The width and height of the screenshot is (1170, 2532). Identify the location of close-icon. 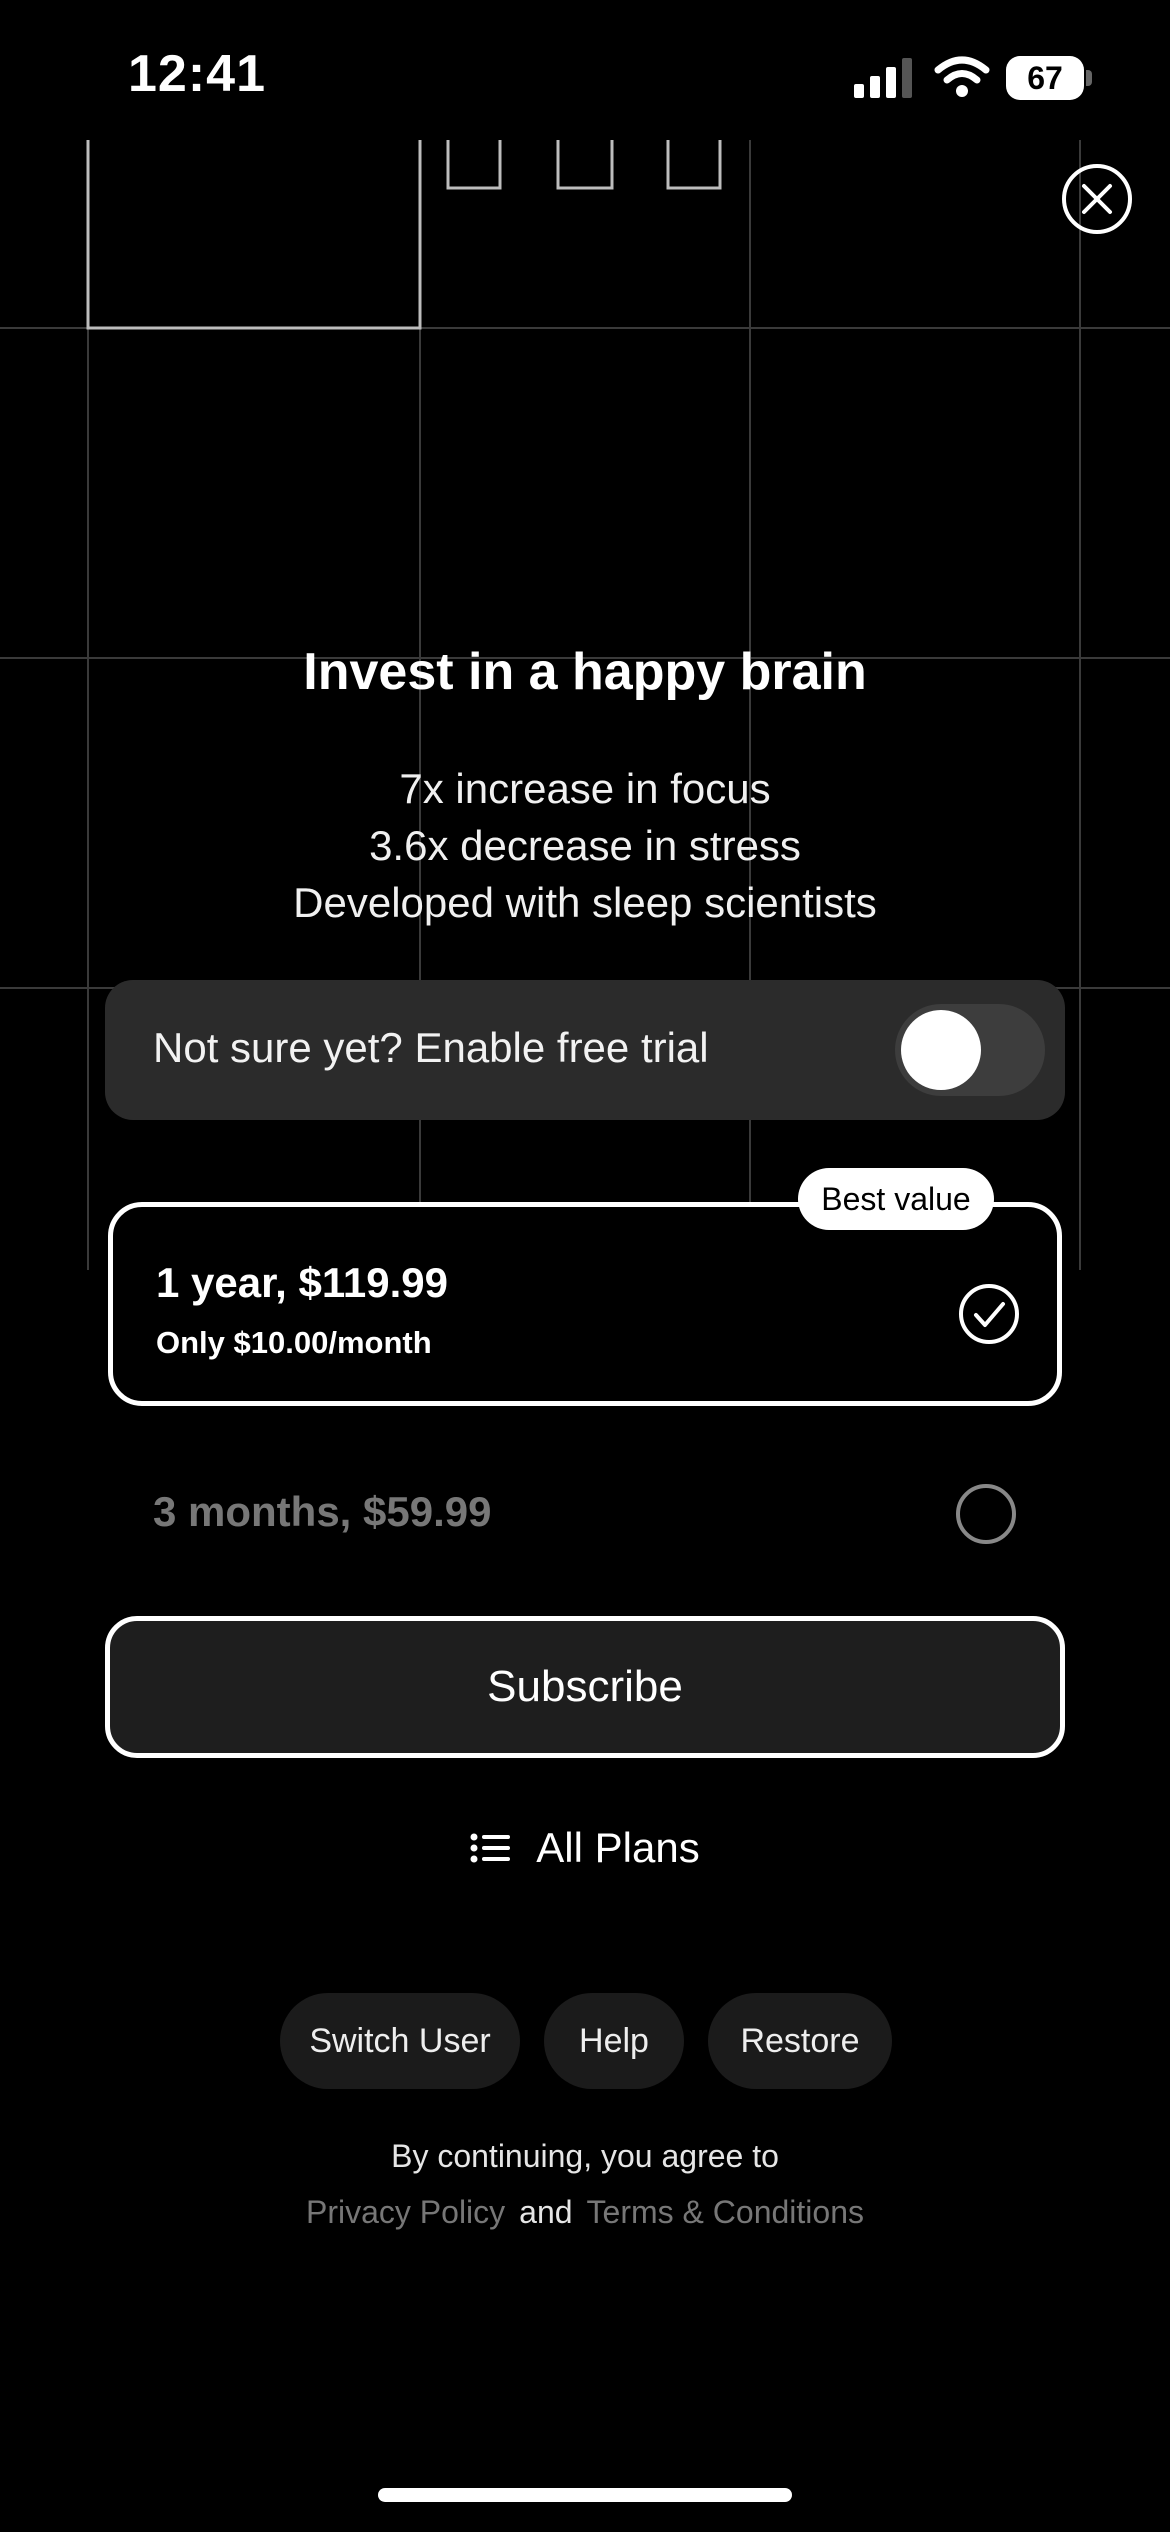
(1097, 199).